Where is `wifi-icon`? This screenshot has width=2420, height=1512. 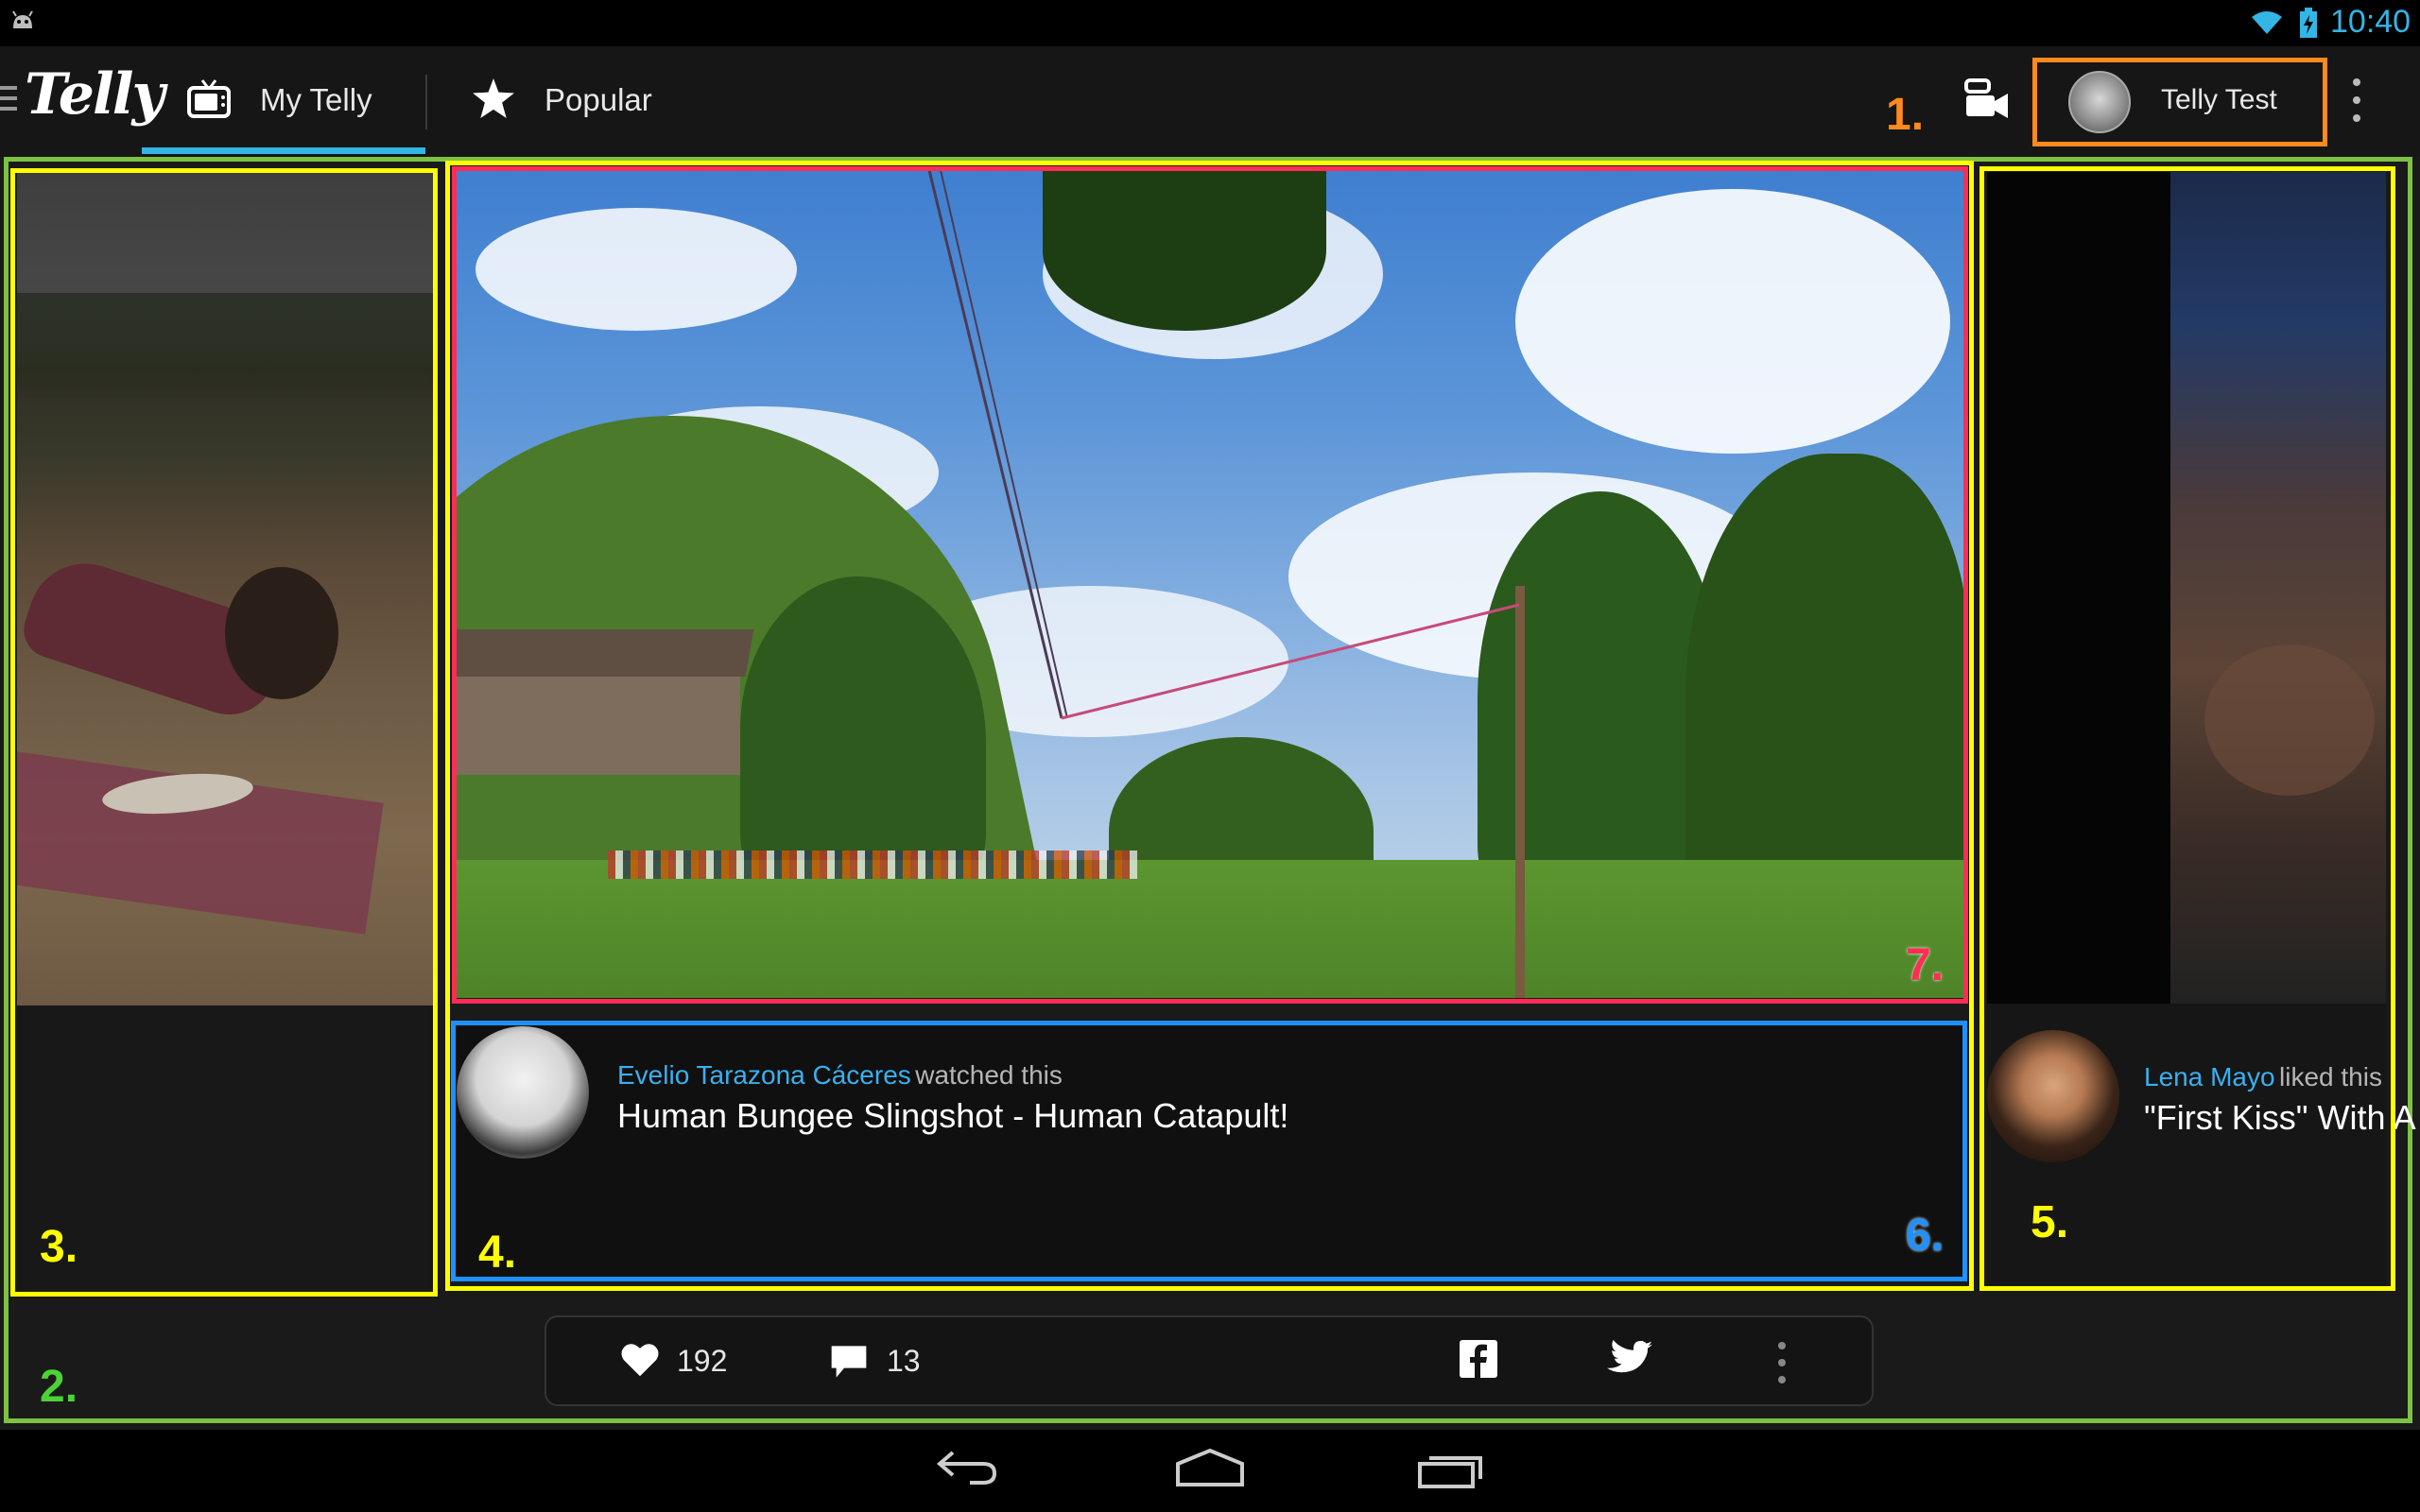 wifi-icon is located at coordinates (2267, 22).